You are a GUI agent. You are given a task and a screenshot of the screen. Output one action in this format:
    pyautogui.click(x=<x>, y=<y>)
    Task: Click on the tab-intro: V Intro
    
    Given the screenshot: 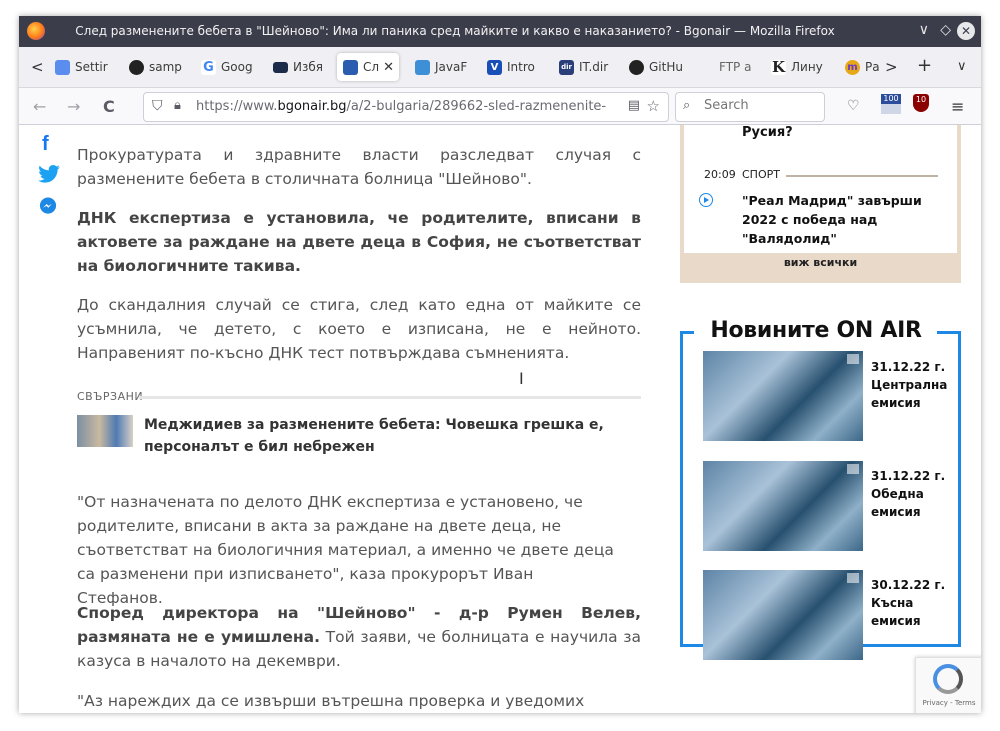 What is the action you would take?
    pyautogui.click(x=515, y=67)
    